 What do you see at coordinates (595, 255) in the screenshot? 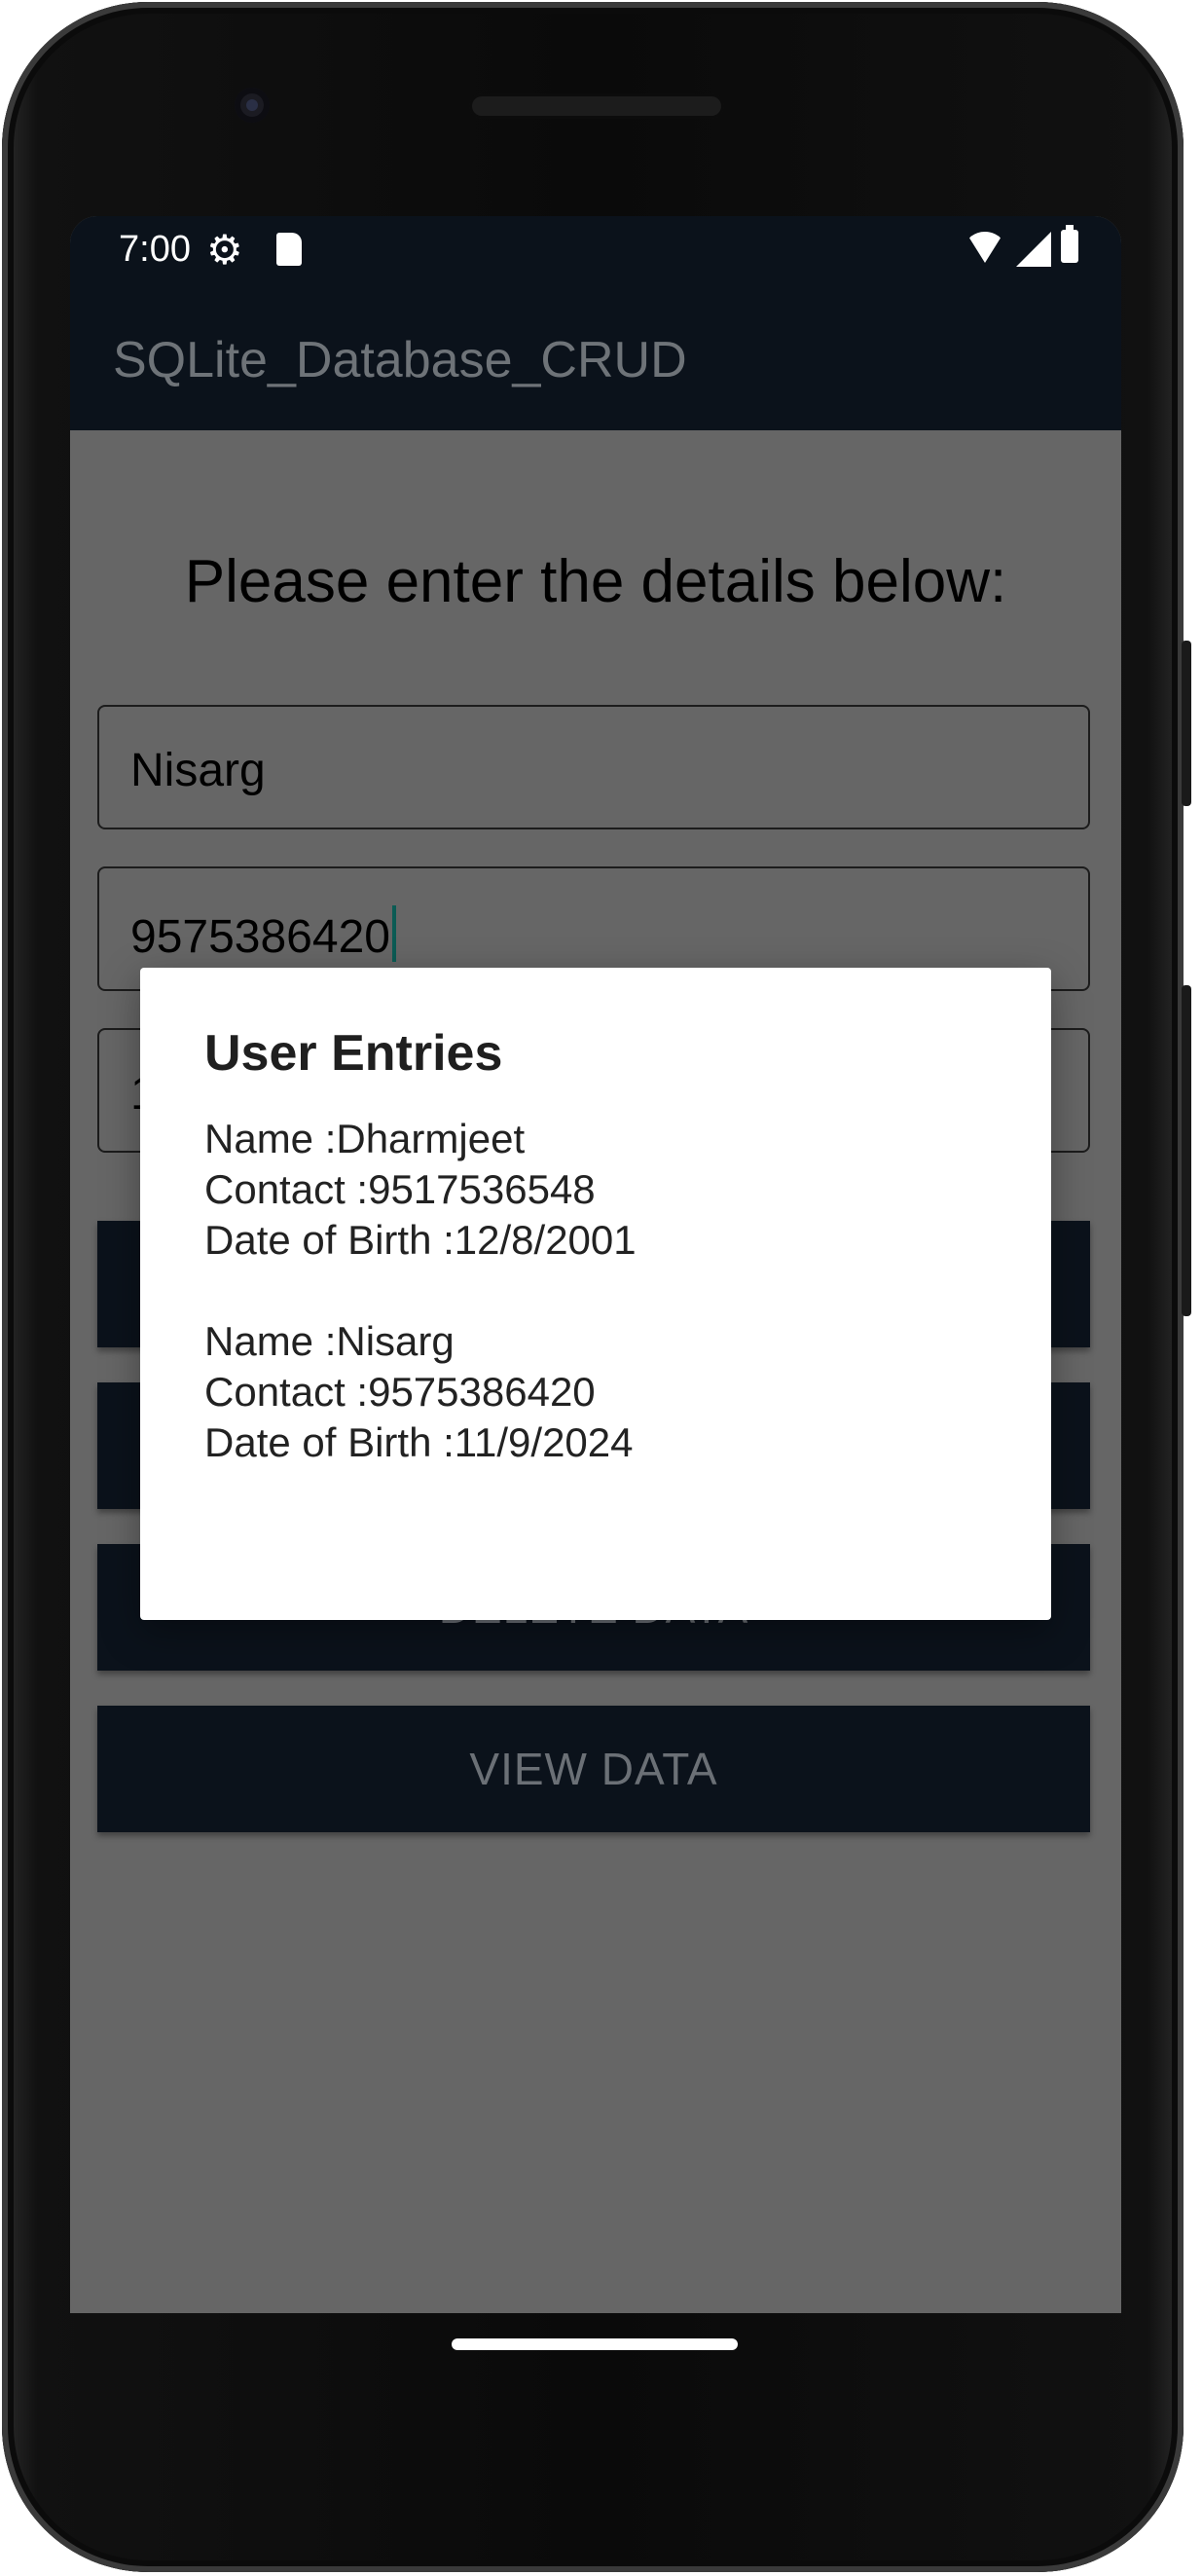
I see `status-bar: 7:00 ⚙` at bounding box center [595, 255].